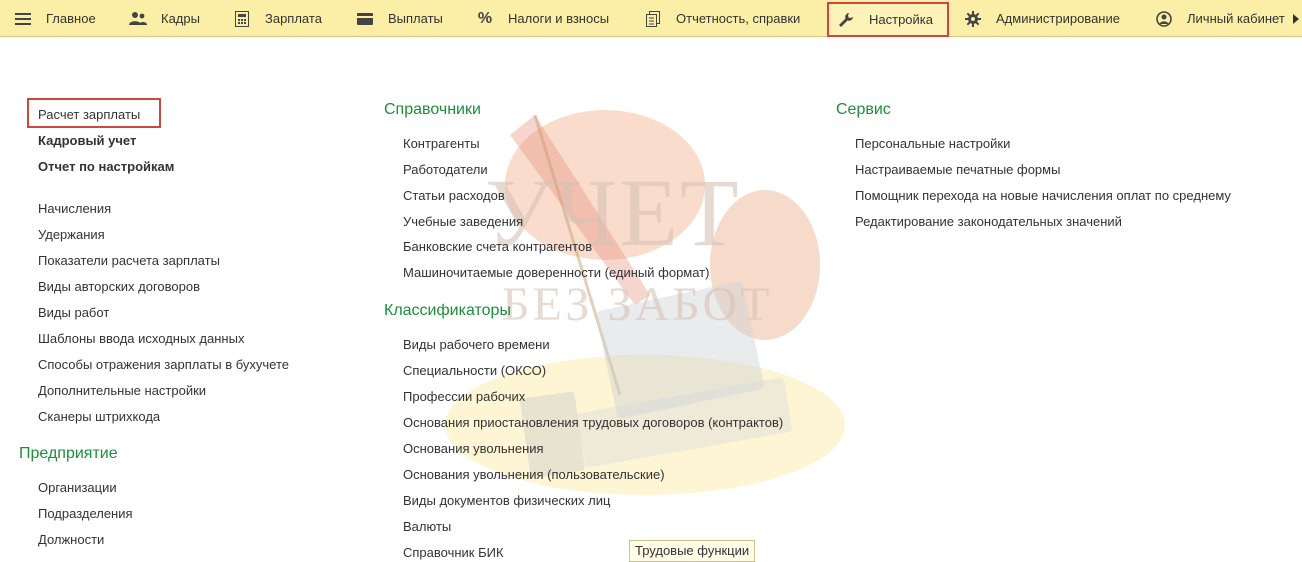 The width and height of the screenshot is (1302, 562). I want to click on link-salary-indicators: Показатели расчета зарплаты, so click(129, 260).